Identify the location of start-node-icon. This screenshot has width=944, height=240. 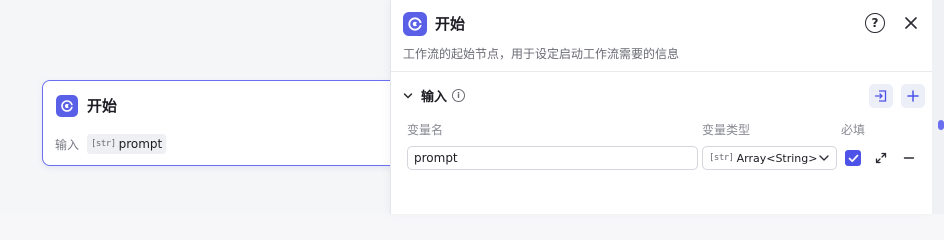
(67, 106).